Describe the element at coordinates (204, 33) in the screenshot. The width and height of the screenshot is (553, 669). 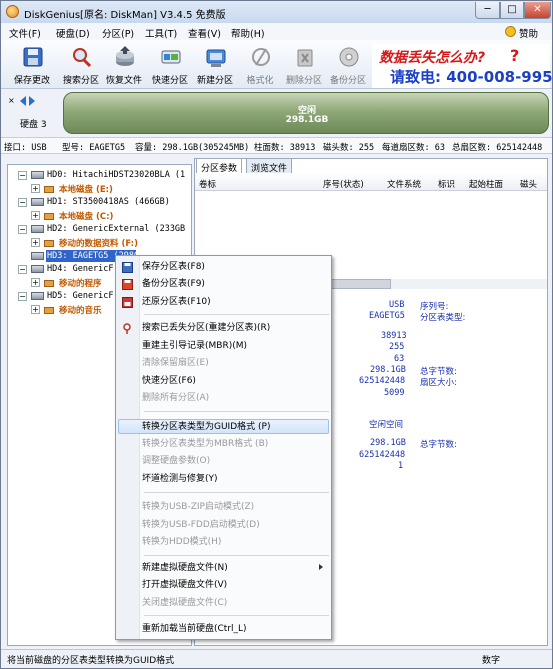
I see `menu-view: 查看(V)` at that location.